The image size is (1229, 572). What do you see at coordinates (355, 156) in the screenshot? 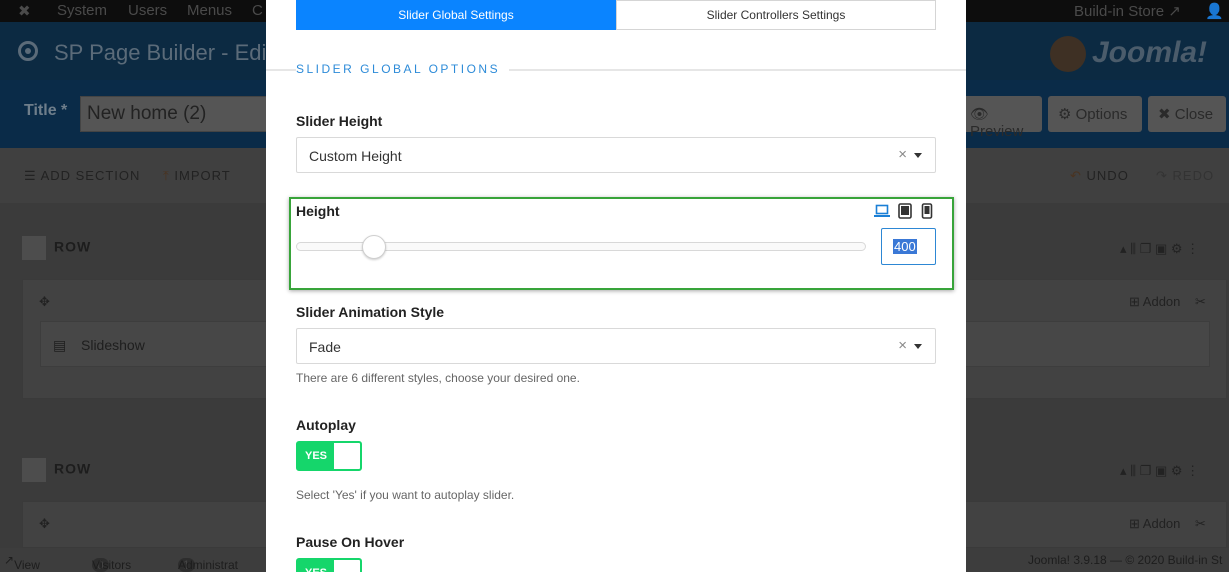
I see `slider-height-value: Custom Height` at bounding box center [355, 156].